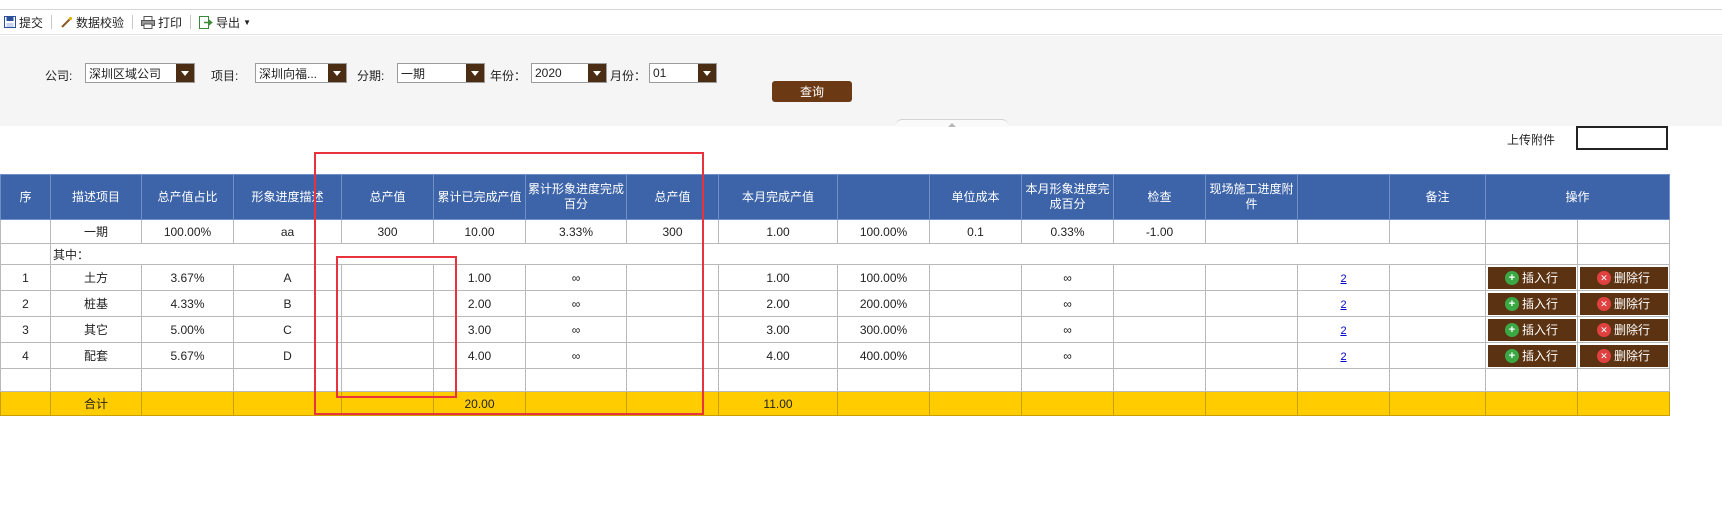 The width and height of the screenshot is (1722, 507). What do you see at coordinates (140, 73) in the screenshot?
I see `company-select: 深圳区域公司` at bounding box center [140, 73].